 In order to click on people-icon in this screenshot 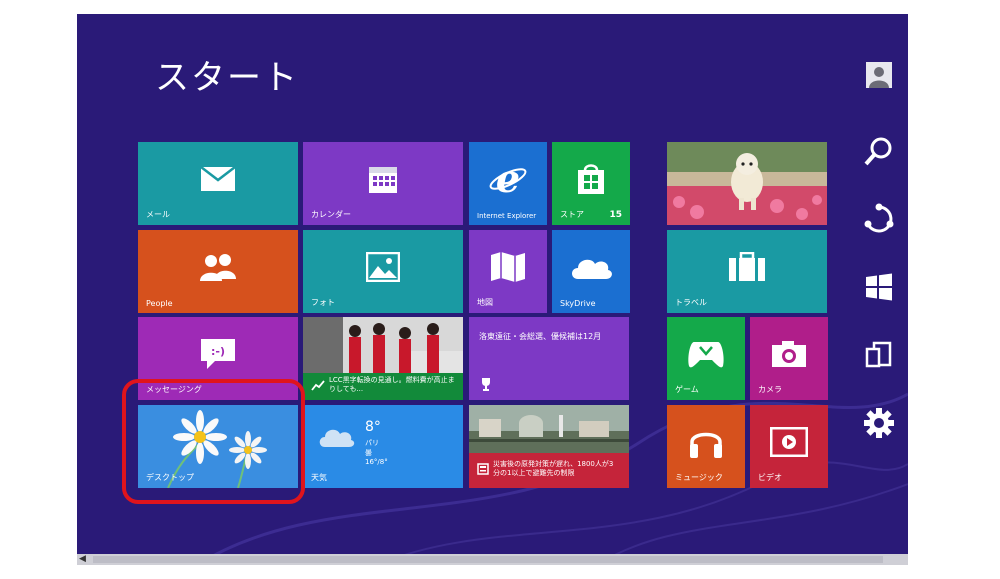, I will do `click(218, 267)`.